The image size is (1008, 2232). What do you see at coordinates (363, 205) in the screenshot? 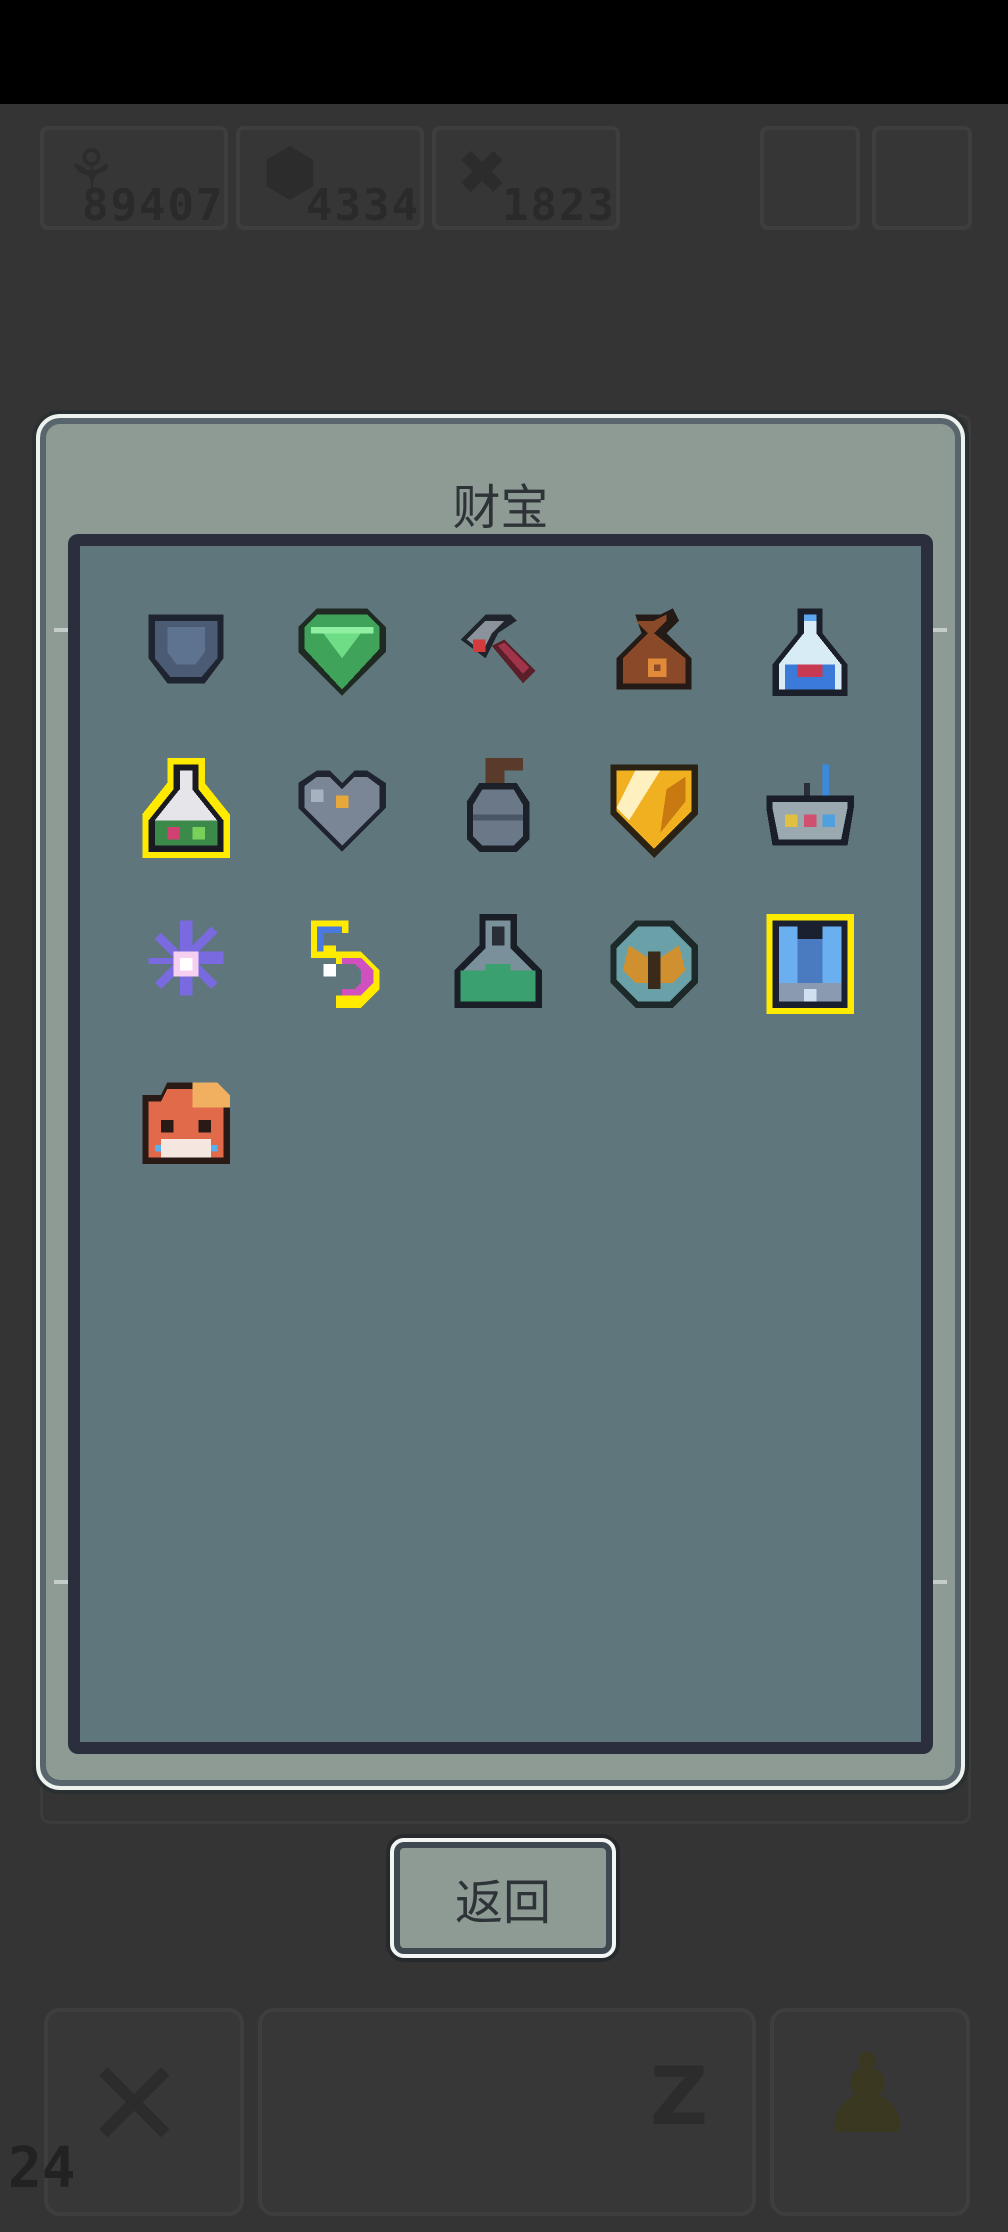
I see `currency-2-value: 4334` at bounding box center [363, 205].